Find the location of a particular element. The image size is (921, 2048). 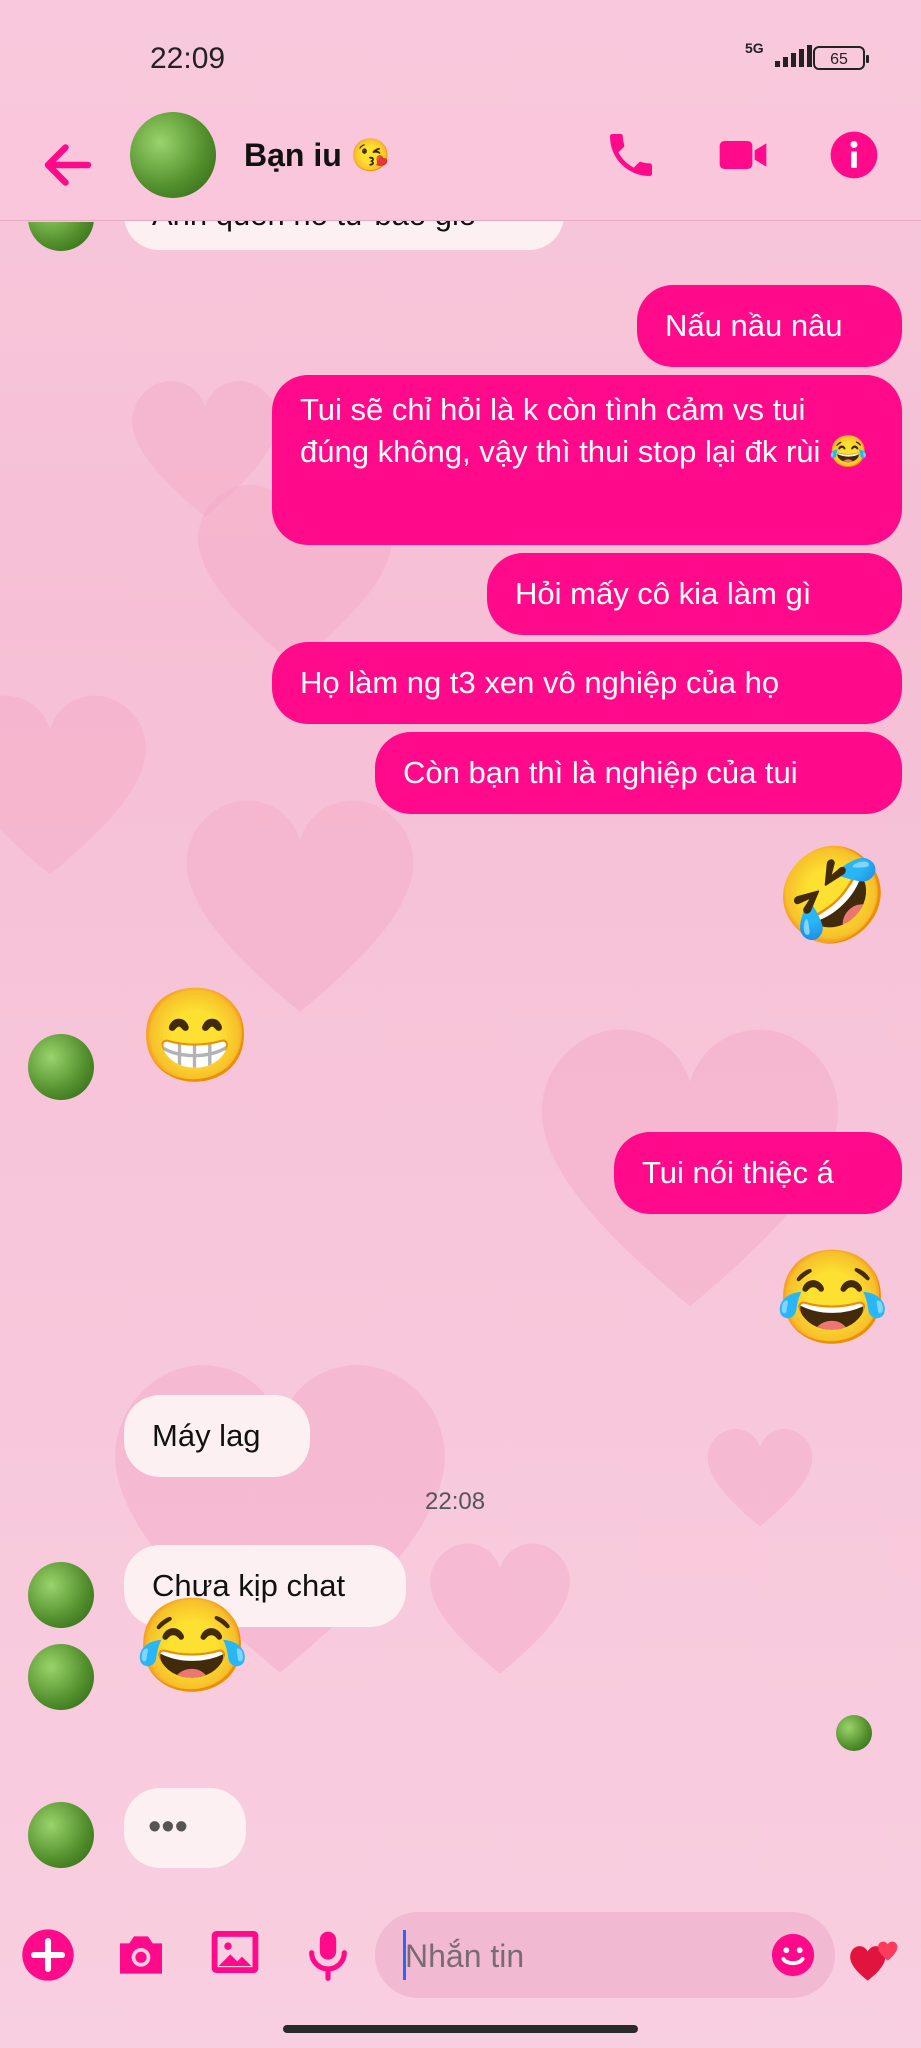

camera-icon is located at coordinates (141, 1955).